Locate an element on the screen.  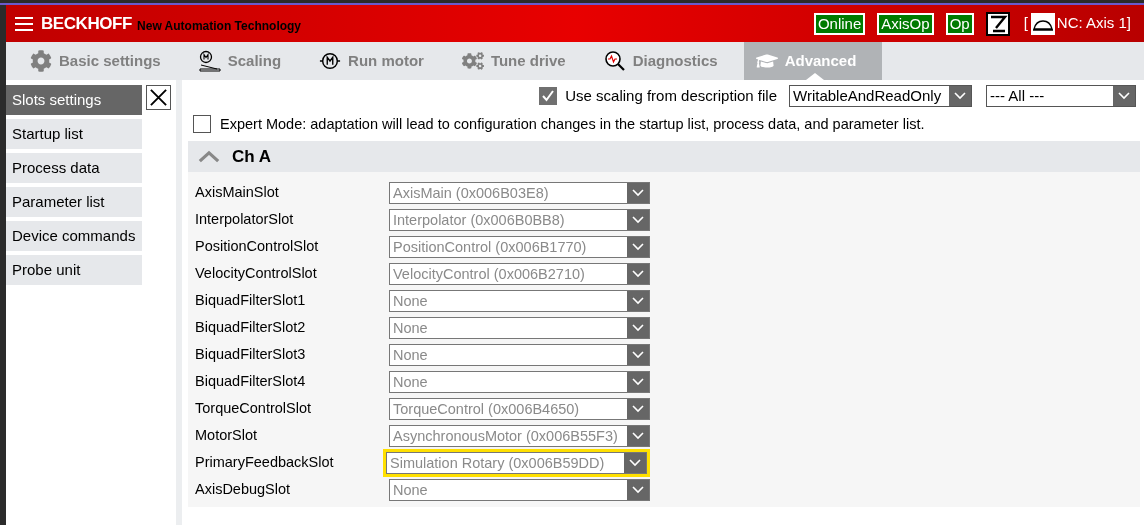
access-dropdown: WritableAndReadOnly is located at coordinates (880, 96).